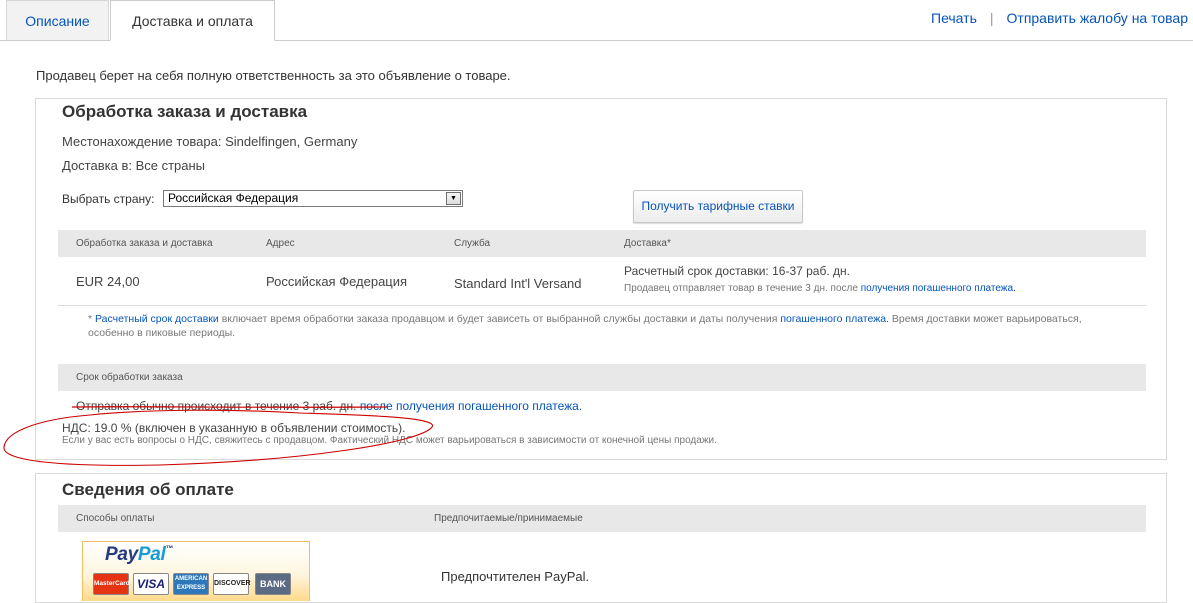  Describe the element at coordinates (834, 319) in the screenshot. I see `cleared-payment-footnote-link: погашенного платежа.` at that location.